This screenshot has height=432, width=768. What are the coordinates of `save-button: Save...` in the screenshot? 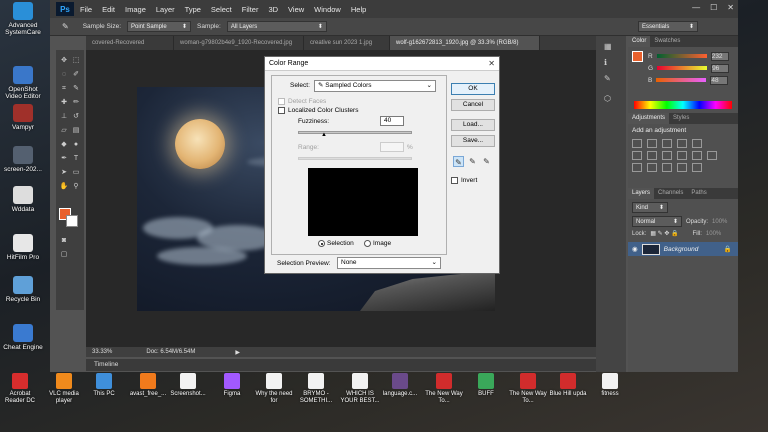 It's located at (473, 141).